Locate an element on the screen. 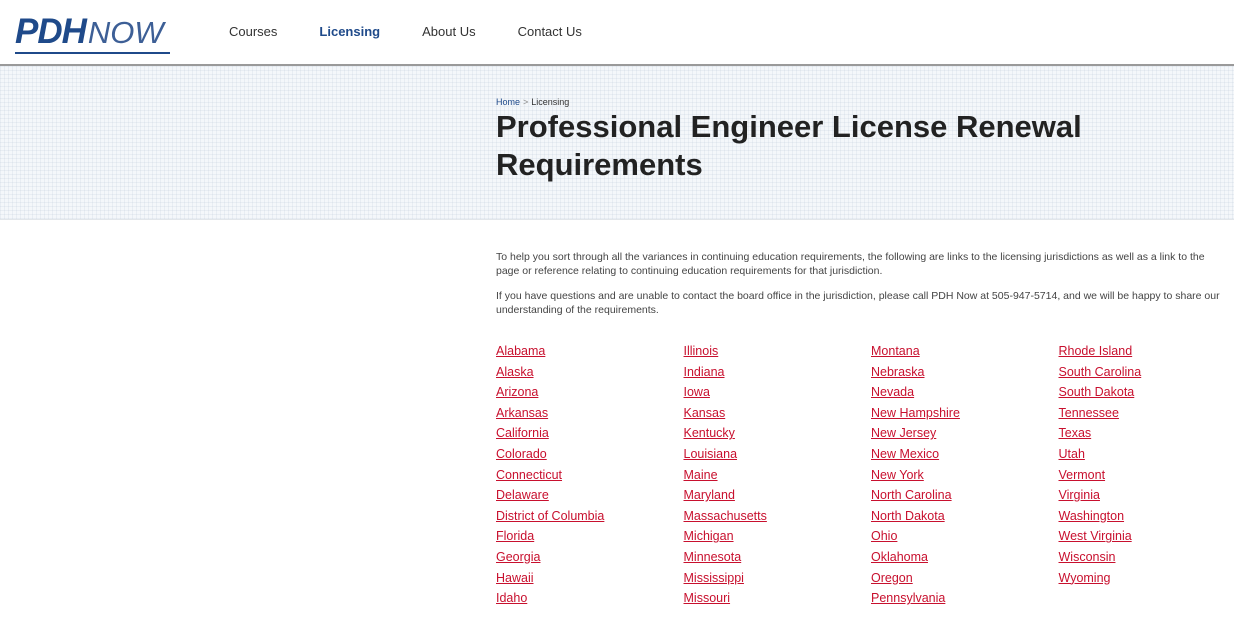 This screenshot has height=640, width=1234. state-link: South Dakota is located at coordinates (1146, 392).